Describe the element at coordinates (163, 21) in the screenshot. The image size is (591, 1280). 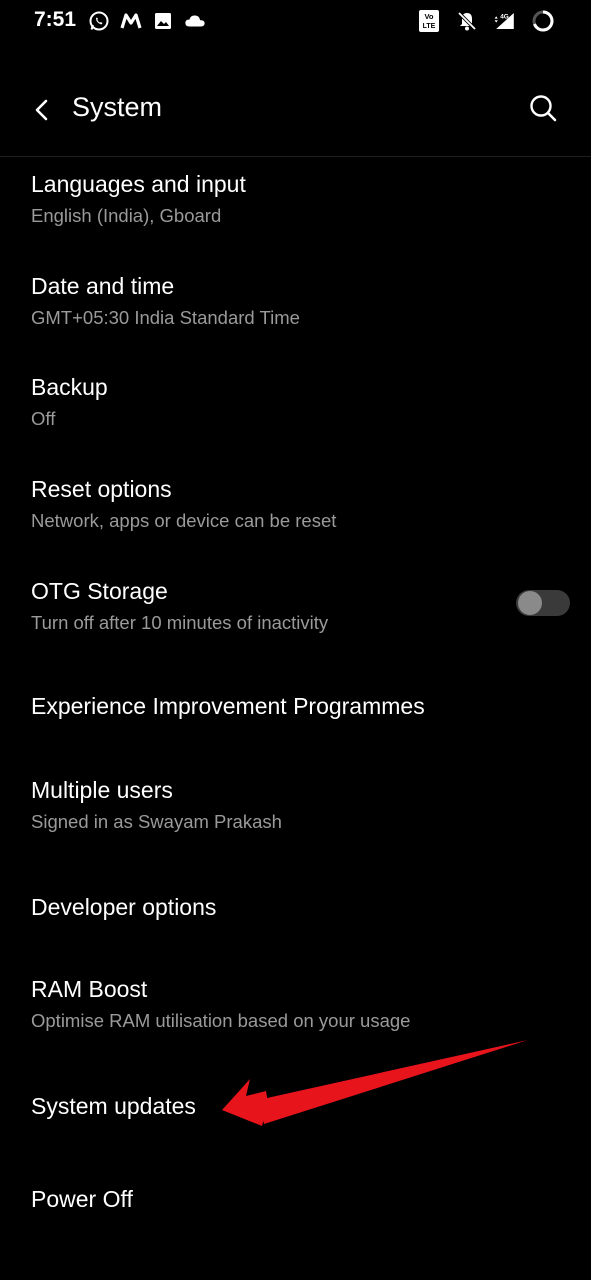
I see `gallery-icon` at that location.